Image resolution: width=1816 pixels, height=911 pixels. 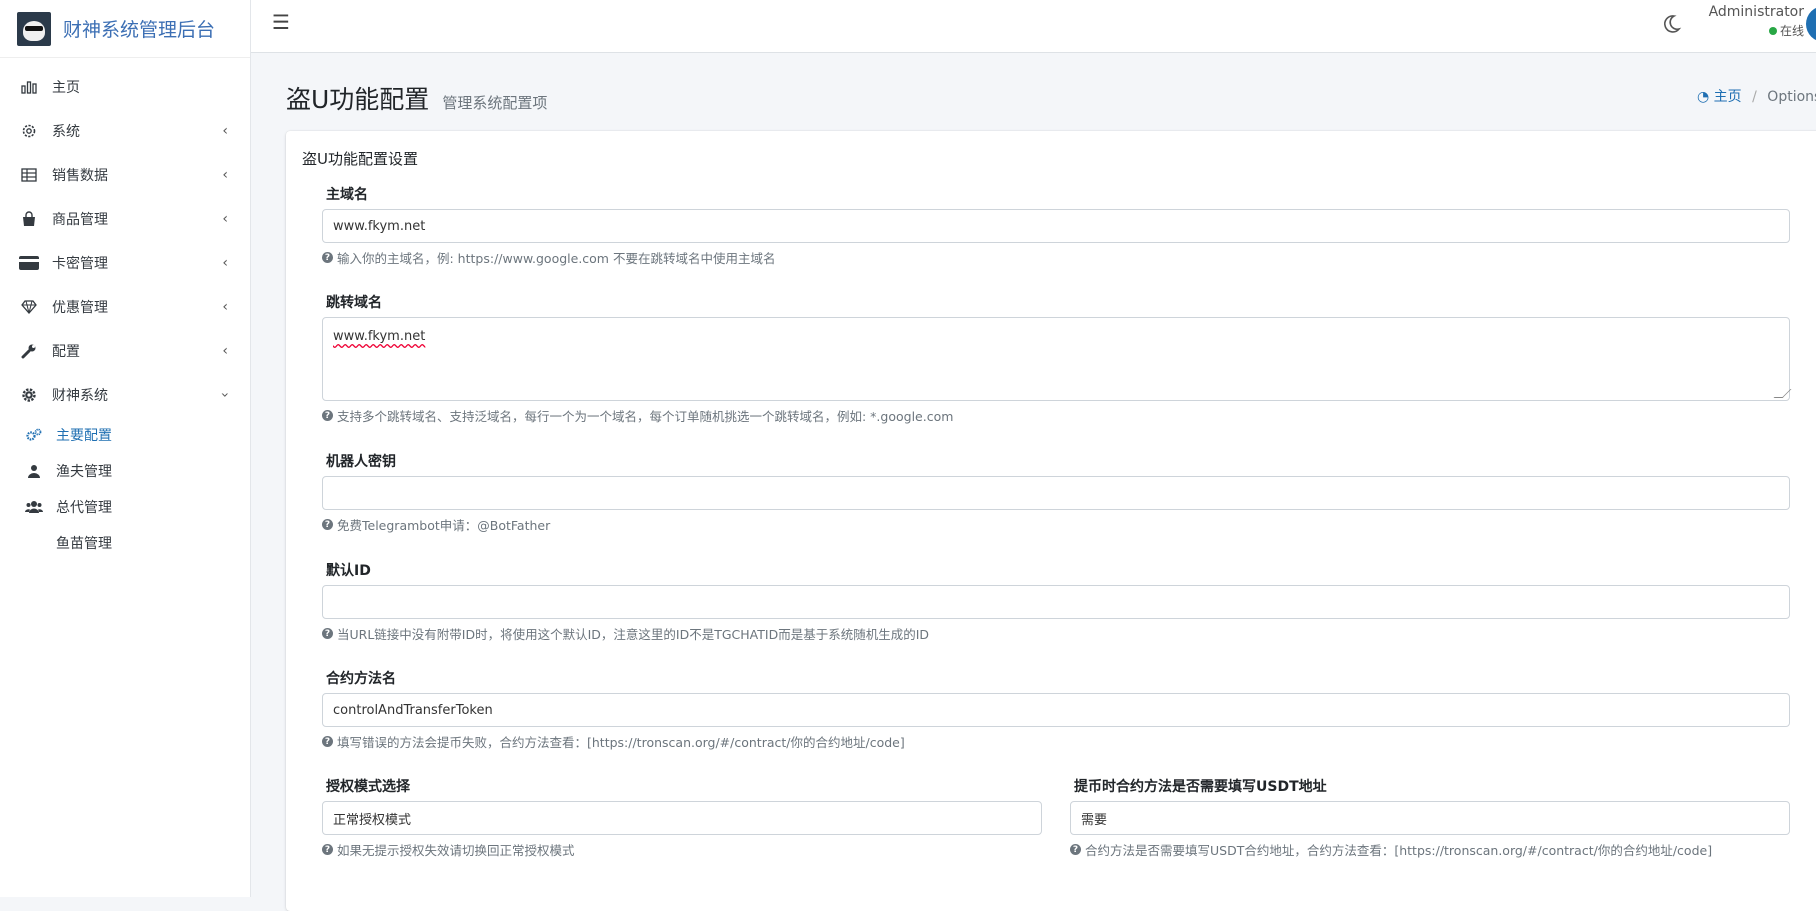 I want to click on gear-icon, so click(x=29, y=131).